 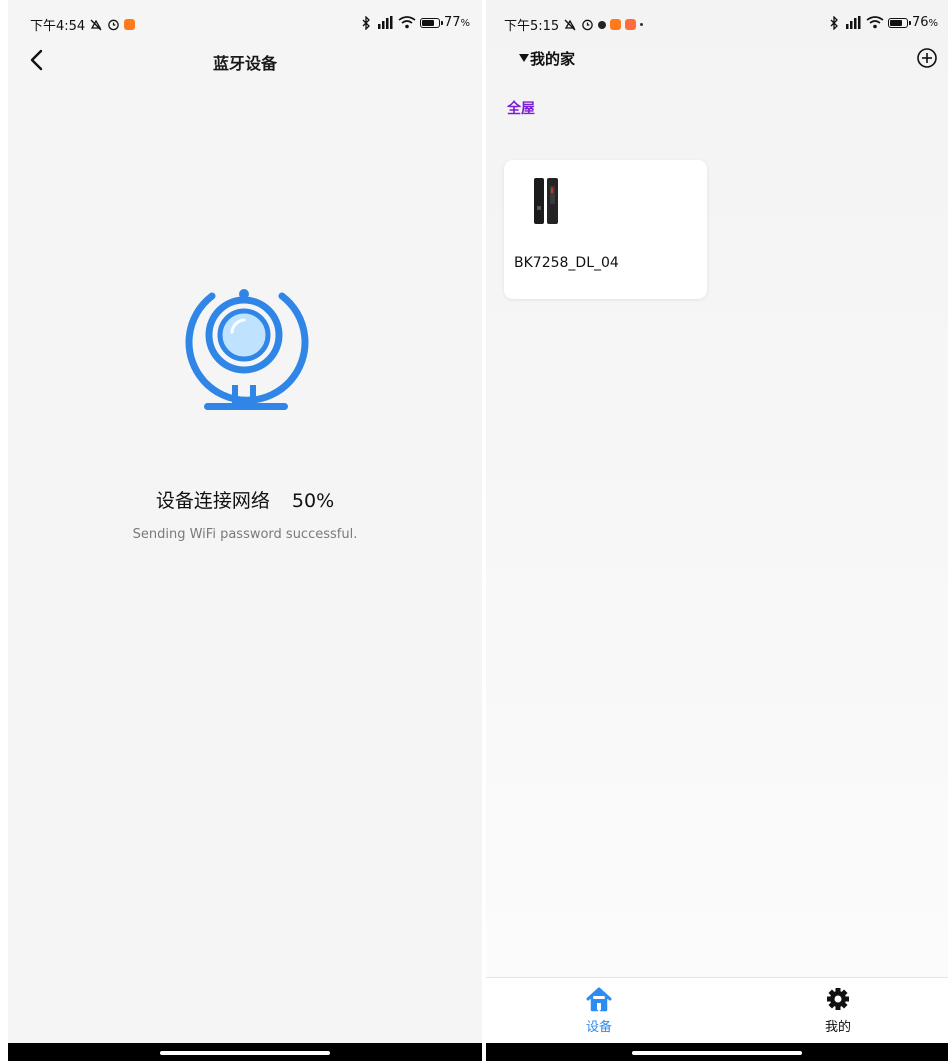 What do you see at coordinates (602, 24) in the screenshot?
I see `recording-dot-icon` at bounding box center [602, 24].